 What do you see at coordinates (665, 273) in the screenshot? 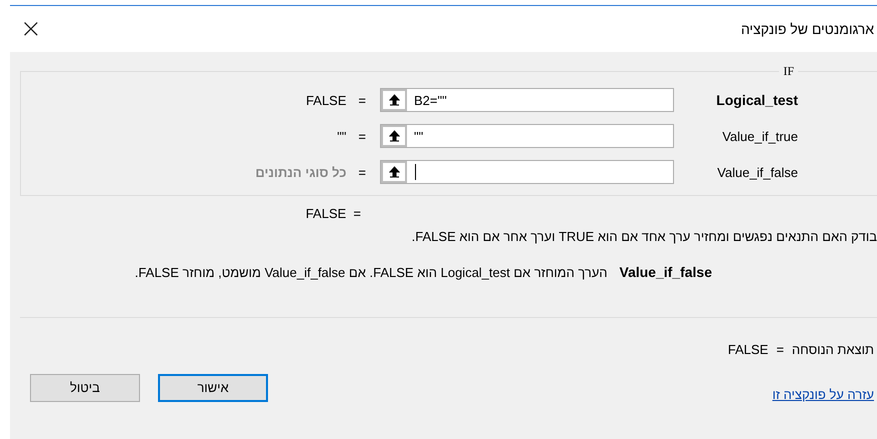
I see `argument-name: Value_if_false` at bounding box center [665, 273].